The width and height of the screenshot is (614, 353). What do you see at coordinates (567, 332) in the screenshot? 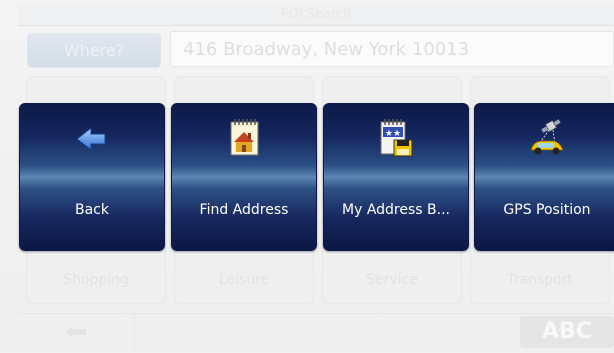
I see `abc-keyboard-button: ABC` at bounding box center [567, 332].